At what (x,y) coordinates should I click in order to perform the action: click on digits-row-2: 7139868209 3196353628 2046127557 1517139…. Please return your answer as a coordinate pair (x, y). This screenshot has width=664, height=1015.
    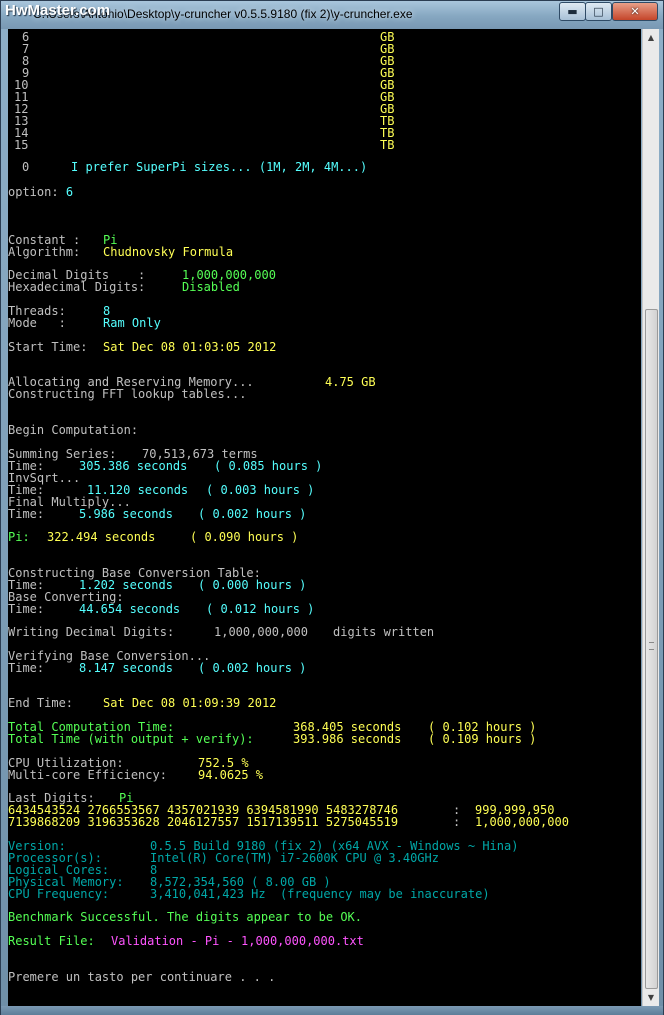
    Looking at the image, I should click on (288, 822).